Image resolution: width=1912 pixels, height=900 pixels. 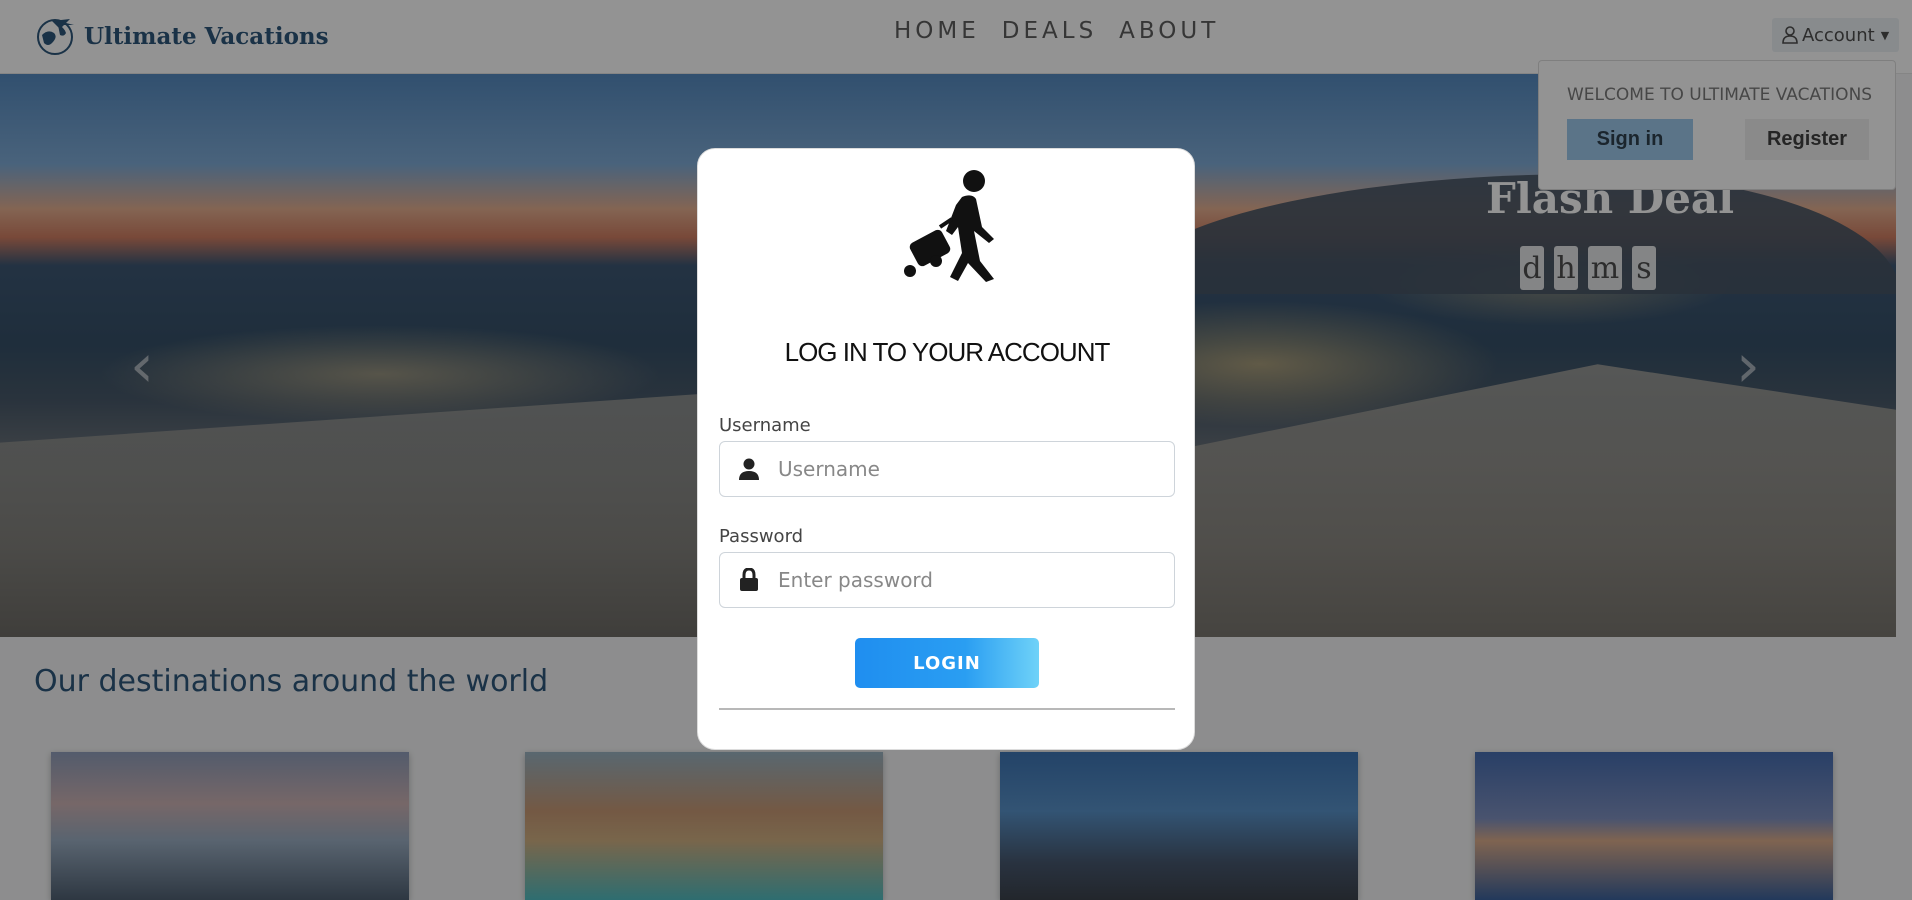 I want to click on traveler-with-suitcase-icon, so click(x=949, y=226).